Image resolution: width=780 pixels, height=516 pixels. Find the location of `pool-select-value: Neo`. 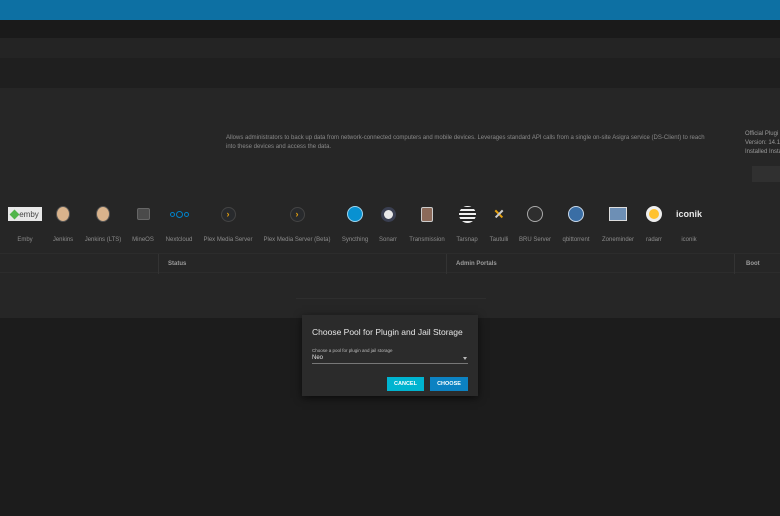

pool-select-value: Neo is located at coordinates (318, 358).